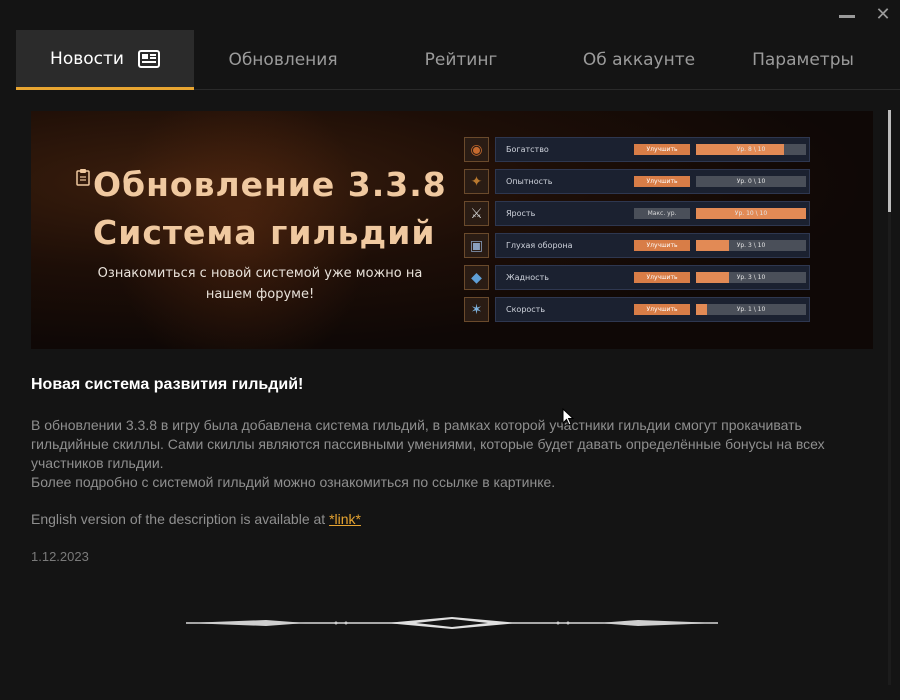 This screenshot has height=700, width=900. I want to click on guild-skill-row: ▣ Глухая оборона Улучшить Ур. 3 \ 10, so click(637, 245).